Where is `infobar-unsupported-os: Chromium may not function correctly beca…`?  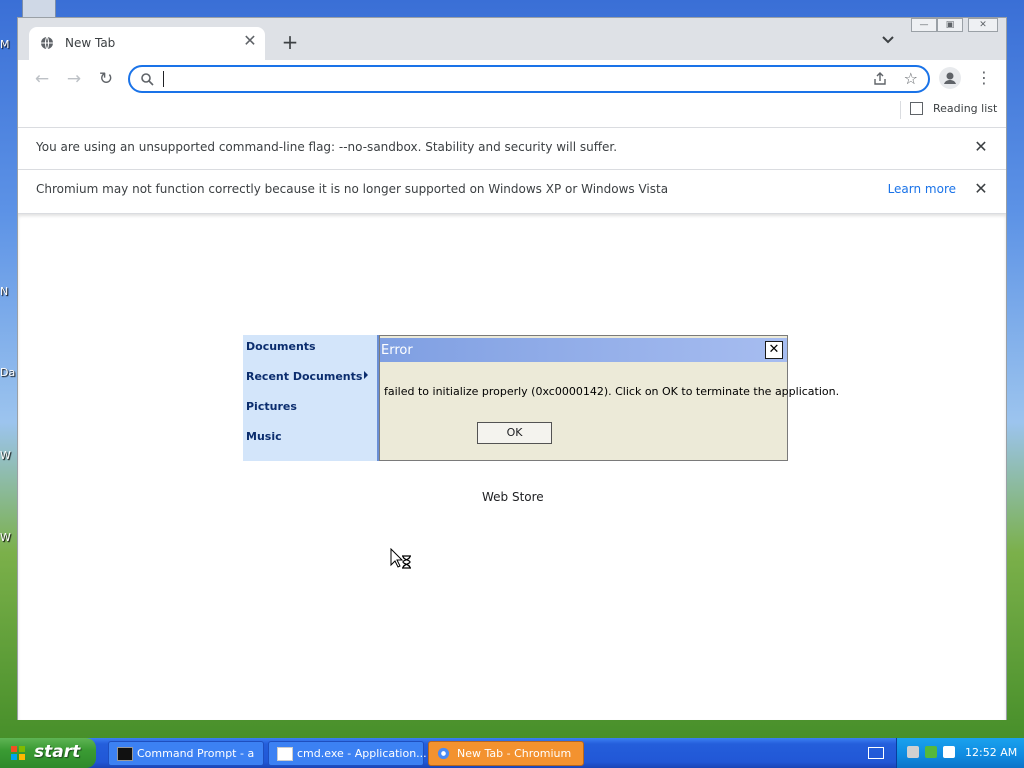
infobar-unsupported-os: Chromium may not function correctly beca… is located at coordinates (512, 190).